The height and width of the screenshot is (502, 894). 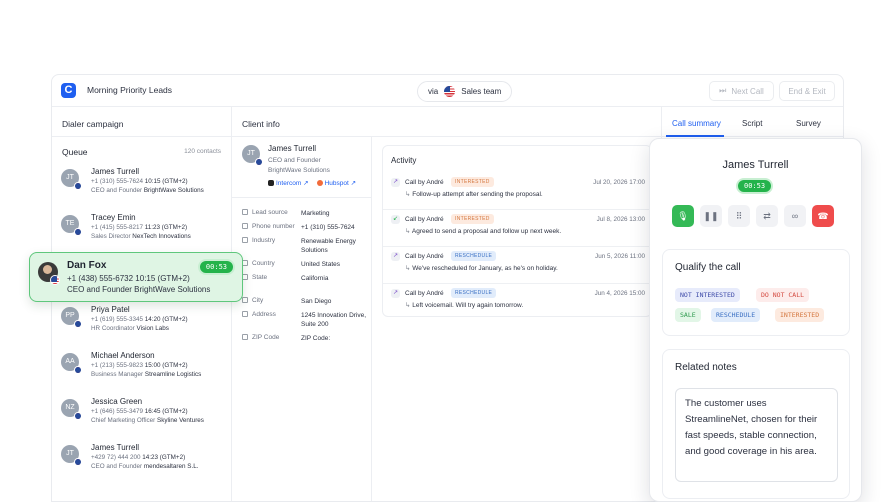 What do you see at coordinates (141, 151) in the screenshot?
I see `queue-header: Queue 120 contacts` at bounding box center [141, 151].